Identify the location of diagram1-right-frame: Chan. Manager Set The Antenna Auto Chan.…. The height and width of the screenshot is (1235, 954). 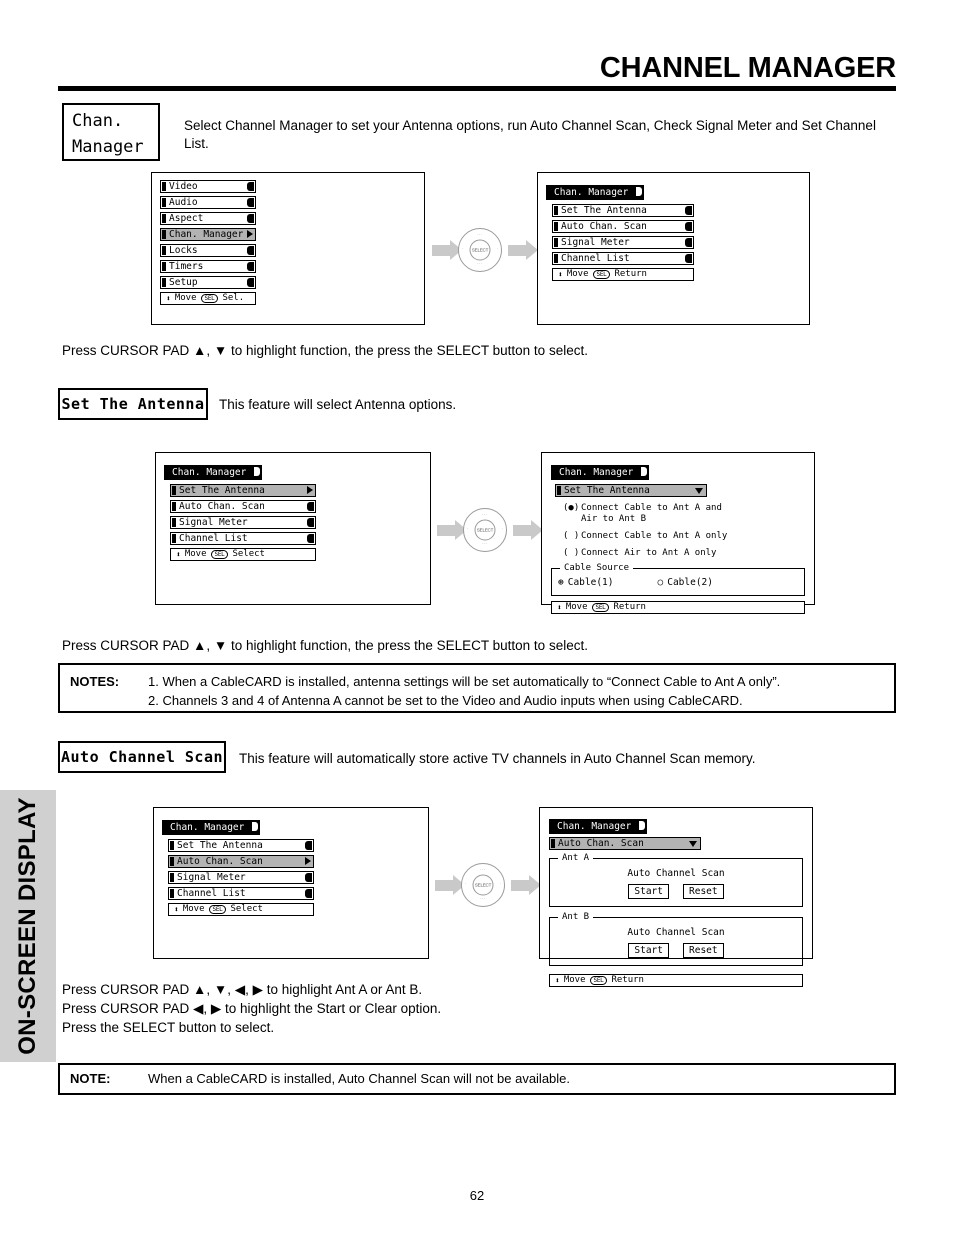
(673, 248).